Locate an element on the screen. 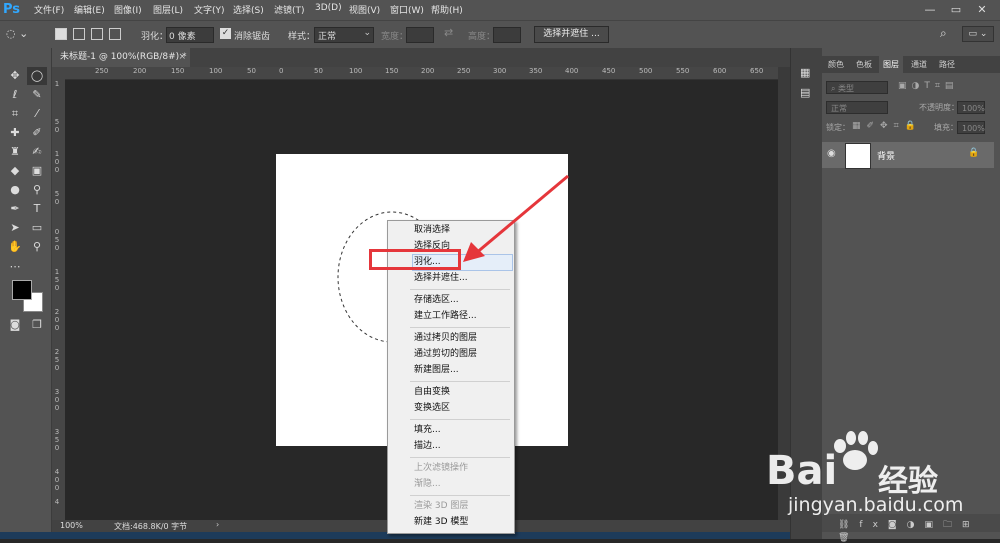  layer-kind-filter: ⌕ 类型 is located at coordinates (857, 87).